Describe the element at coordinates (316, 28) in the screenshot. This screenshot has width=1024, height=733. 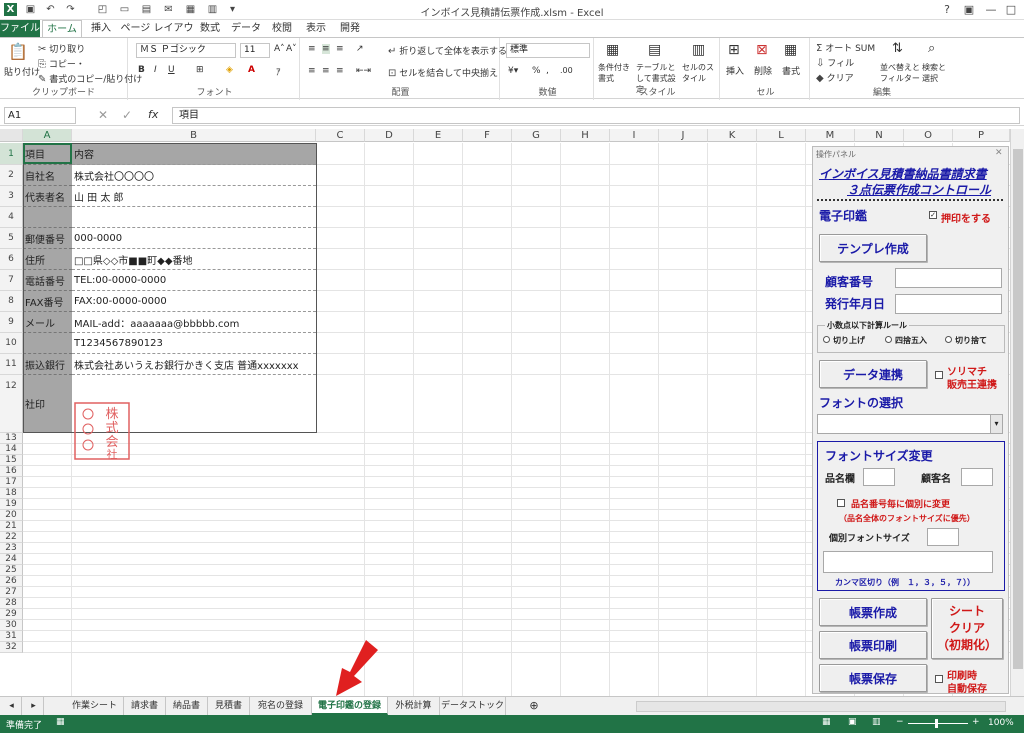
I see `tab-view: 表示` at that location.